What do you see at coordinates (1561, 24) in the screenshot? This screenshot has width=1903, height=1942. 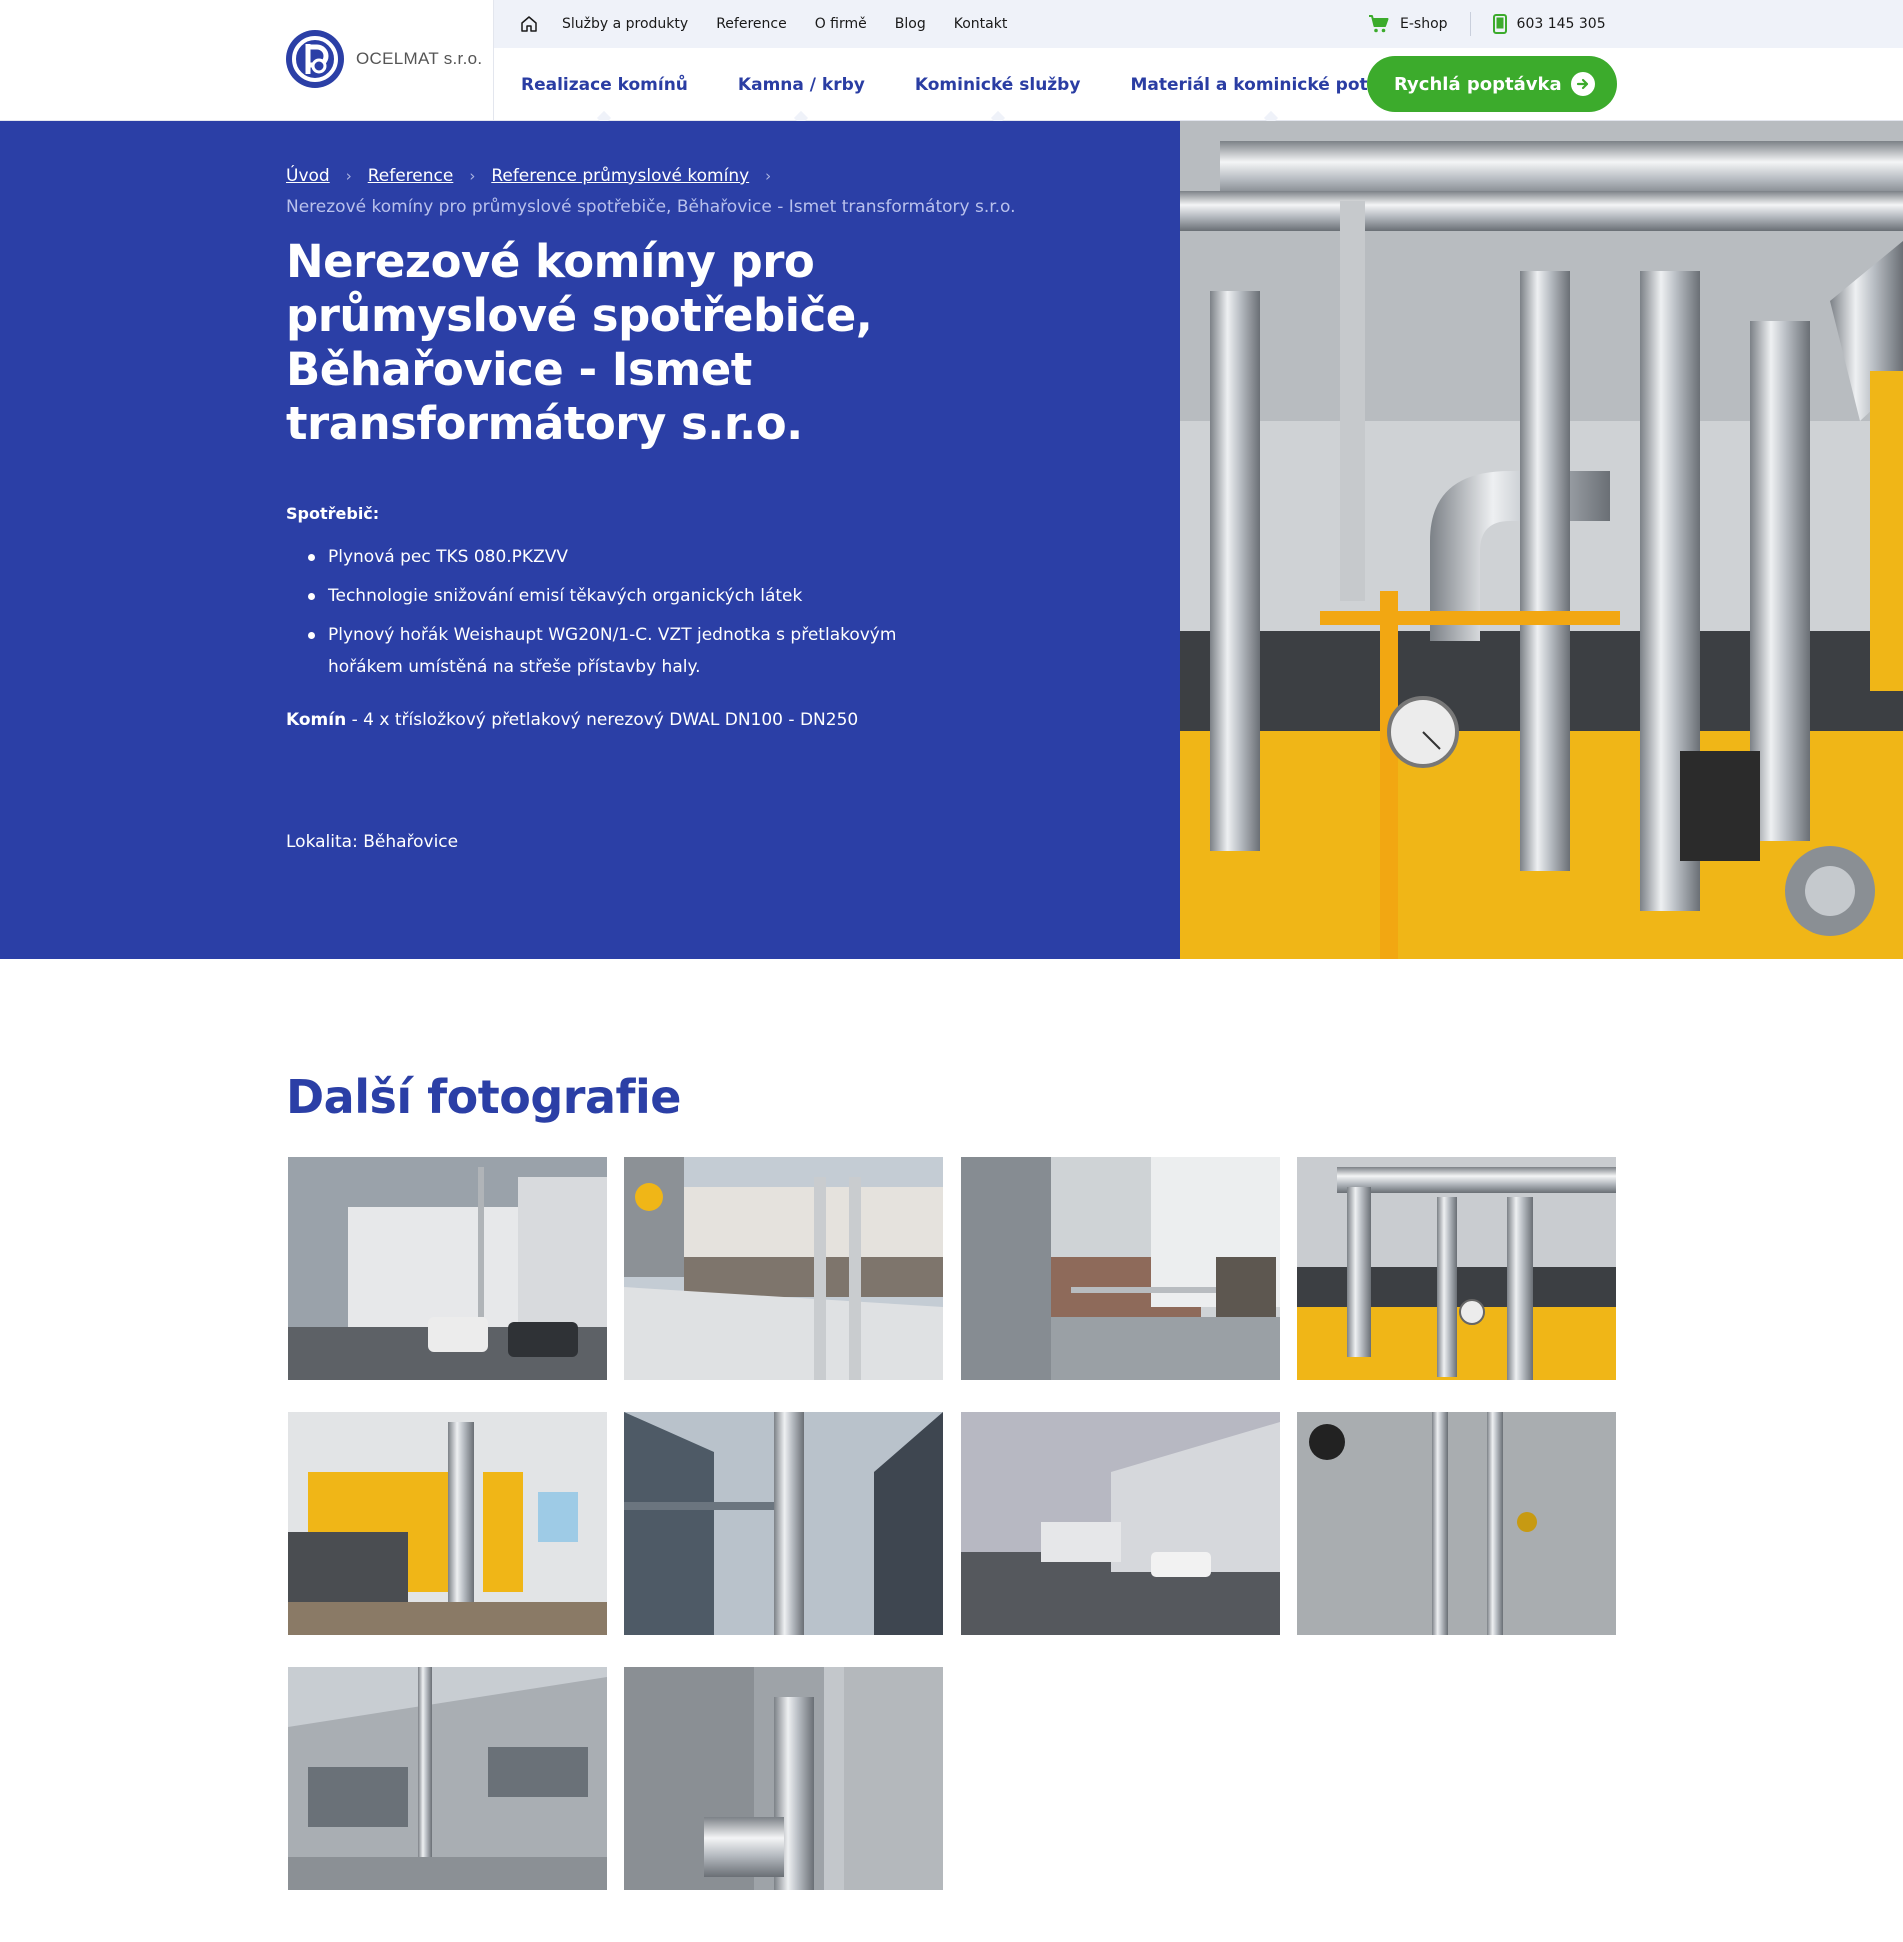 I see `phone-number: 603 145 305` at bounding box center [1561, 24].